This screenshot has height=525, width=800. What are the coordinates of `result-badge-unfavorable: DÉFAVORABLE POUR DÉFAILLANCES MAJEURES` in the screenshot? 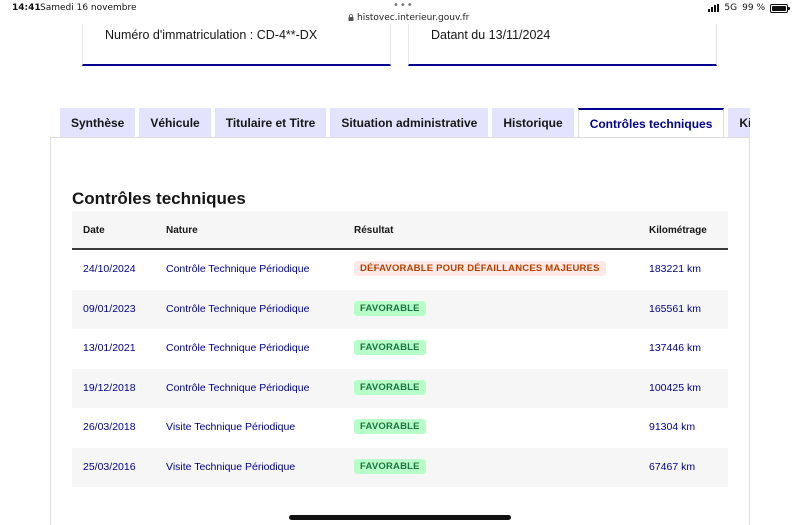 It's located at (480, 268).